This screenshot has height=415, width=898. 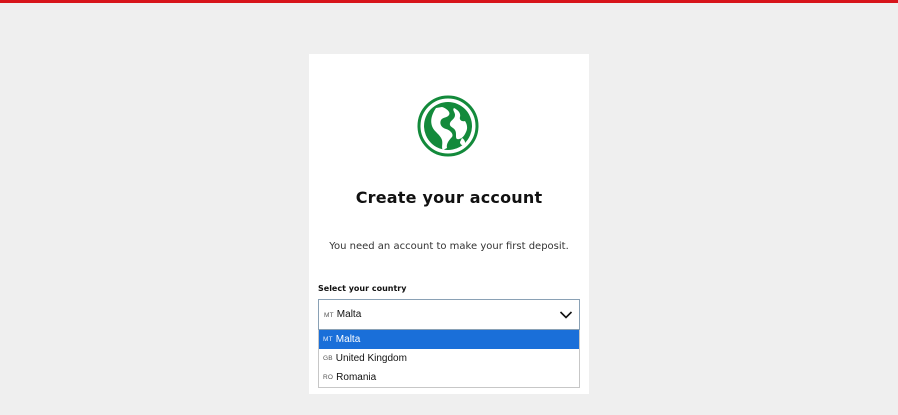 What do you see at coordinates (449, 197) in the screenshot?
I see `page-title: Create your account` at bounding box center [449, 197].